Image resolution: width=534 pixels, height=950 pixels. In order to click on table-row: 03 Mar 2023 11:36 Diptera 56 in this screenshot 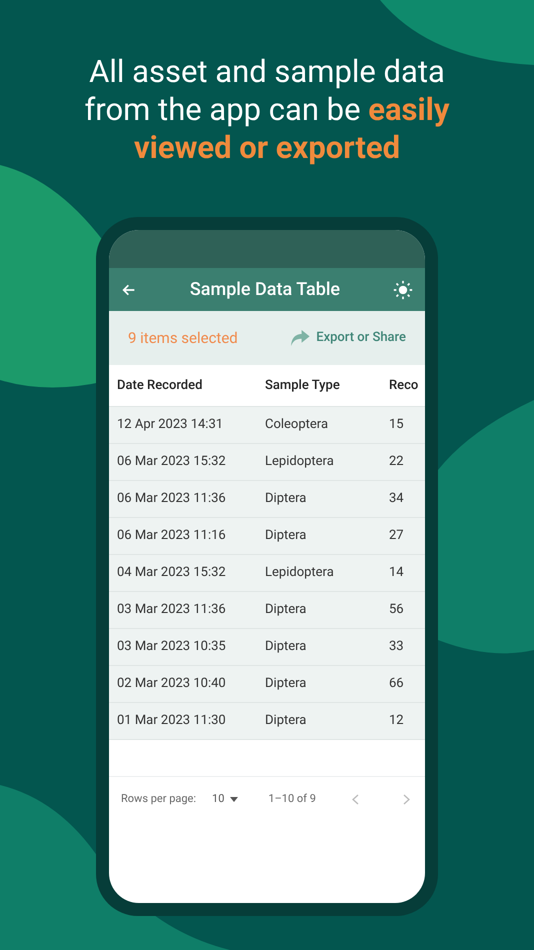, I will do `click(267, 610)`.